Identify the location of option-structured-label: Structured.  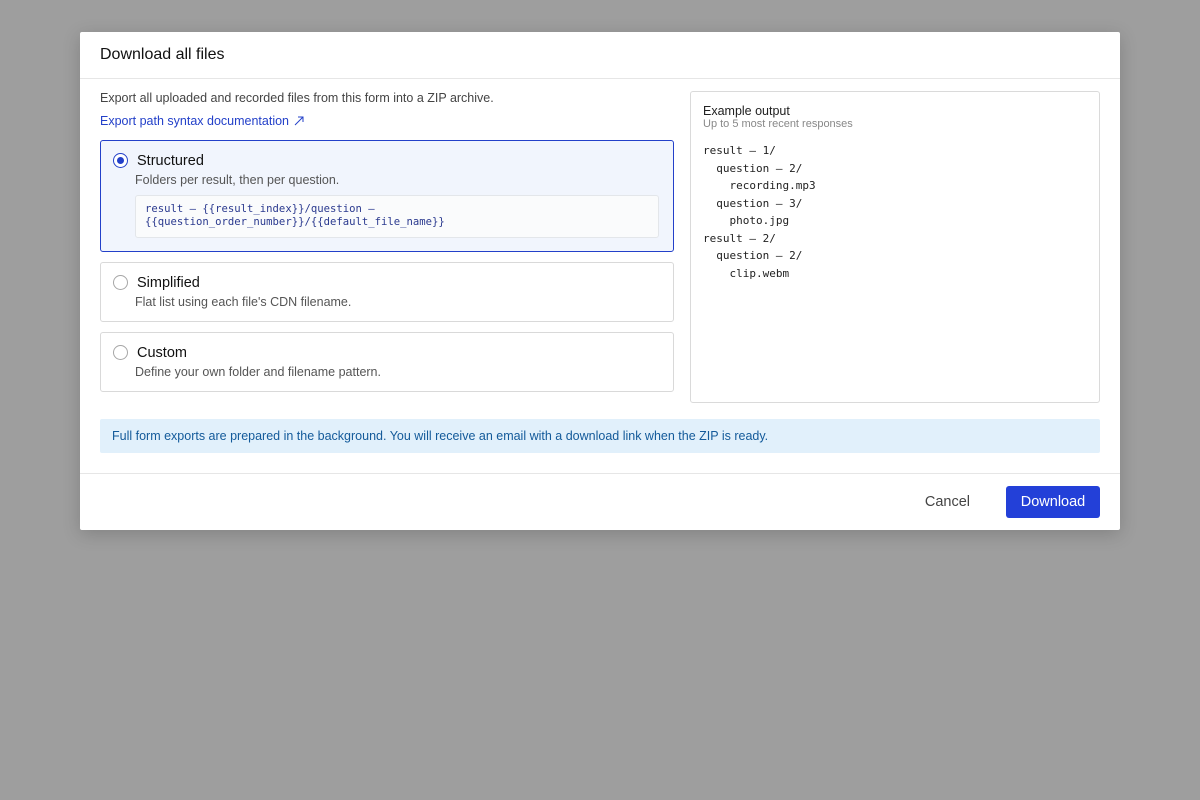
(170, 161).